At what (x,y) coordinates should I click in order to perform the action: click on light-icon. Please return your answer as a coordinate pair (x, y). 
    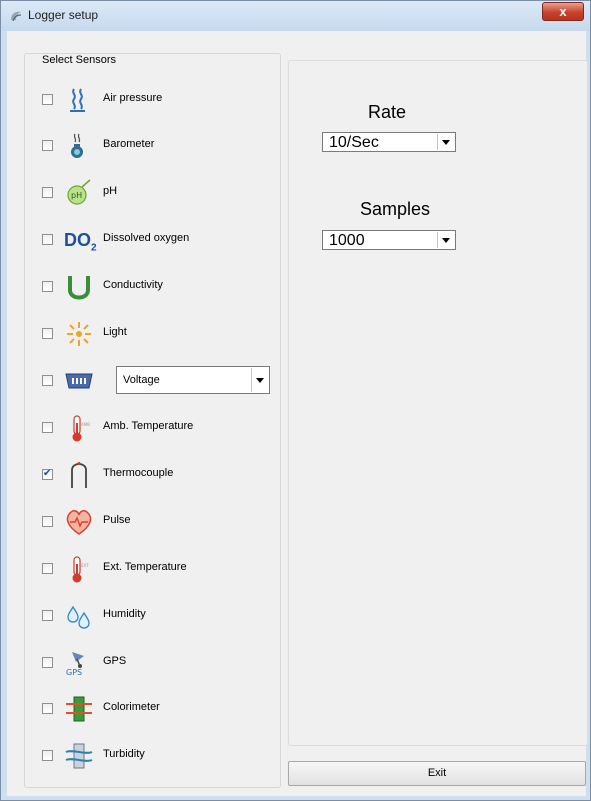
    Looking at the image, I should click on (79, 334).